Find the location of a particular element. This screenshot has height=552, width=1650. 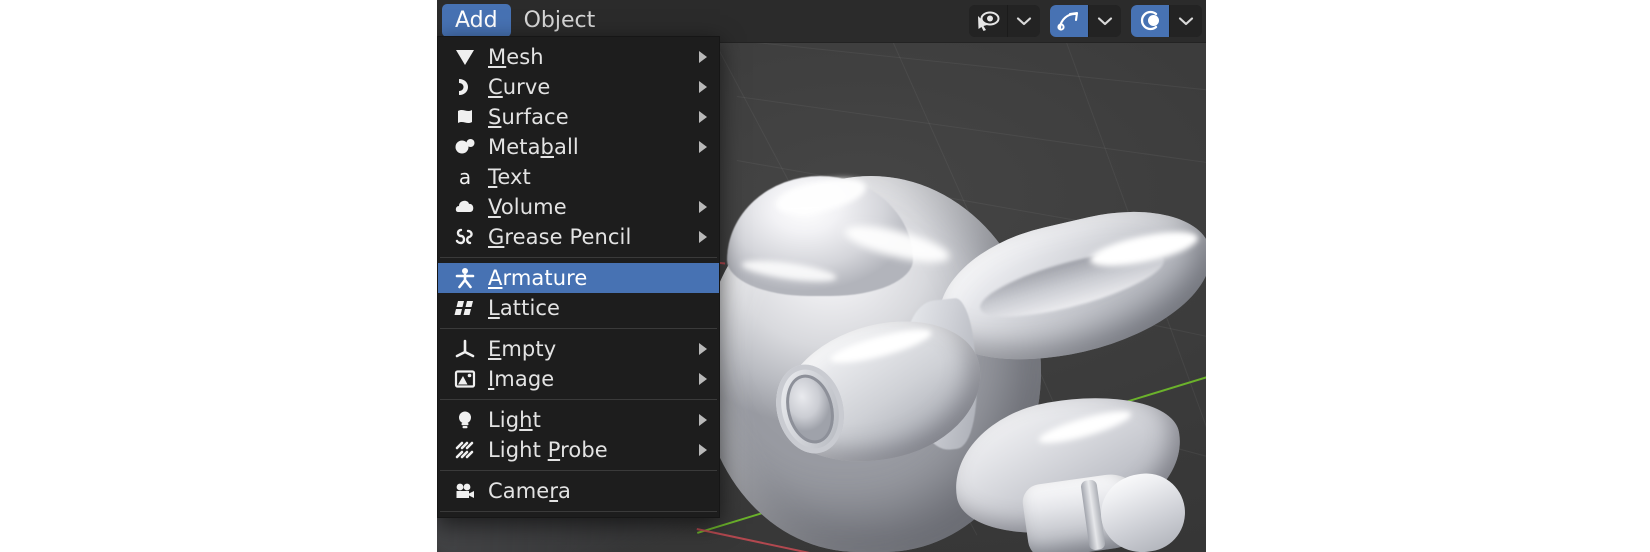

menu-item-surface-label: Surface is located at coordinates (528, 117).